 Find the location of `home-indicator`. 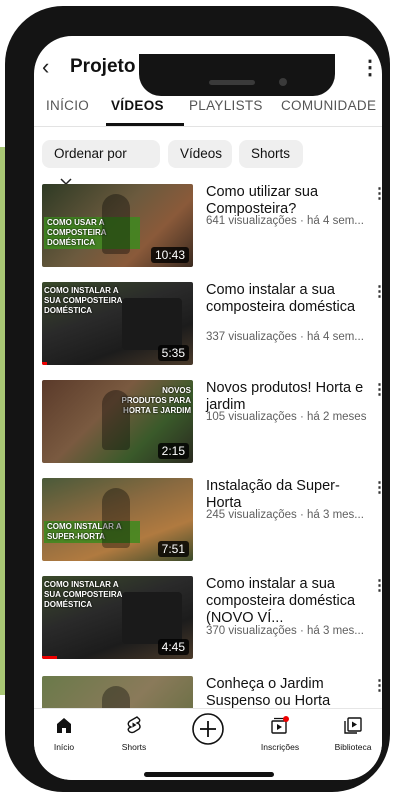

home-indicator is located at coordinates (209, 774).